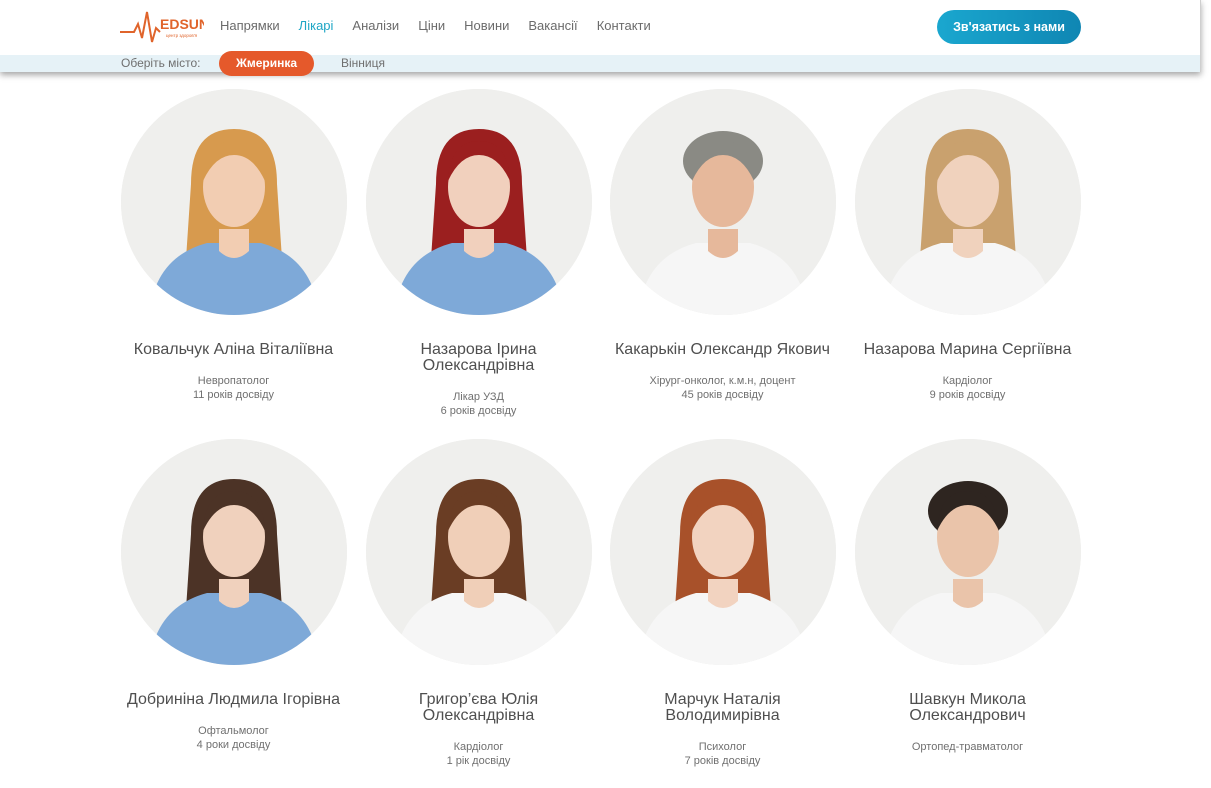 This screenshot has width=1211, height=788. I want to click on doctor-specialty: Хірург-онколог, к.м.н, доцент, so click(722, 381).